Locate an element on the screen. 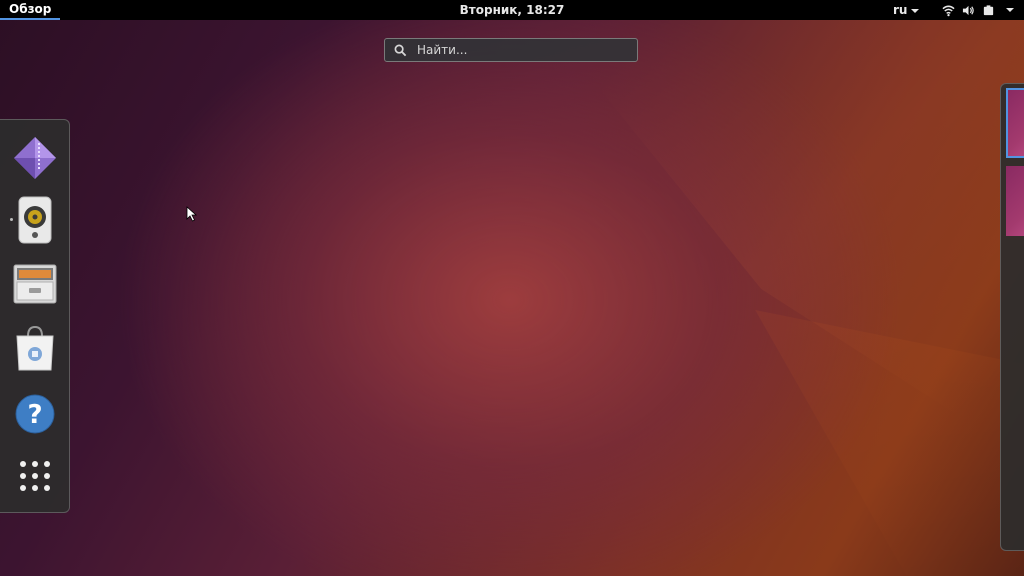  dash-item-help: ? is located at coordinates (35, 414).